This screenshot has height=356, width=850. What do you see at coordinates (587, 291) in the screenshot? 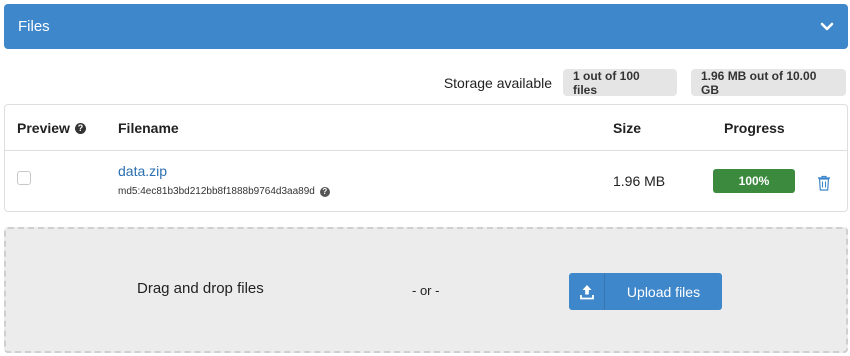
I see `upload-icon` at bounding box center [587, 291].